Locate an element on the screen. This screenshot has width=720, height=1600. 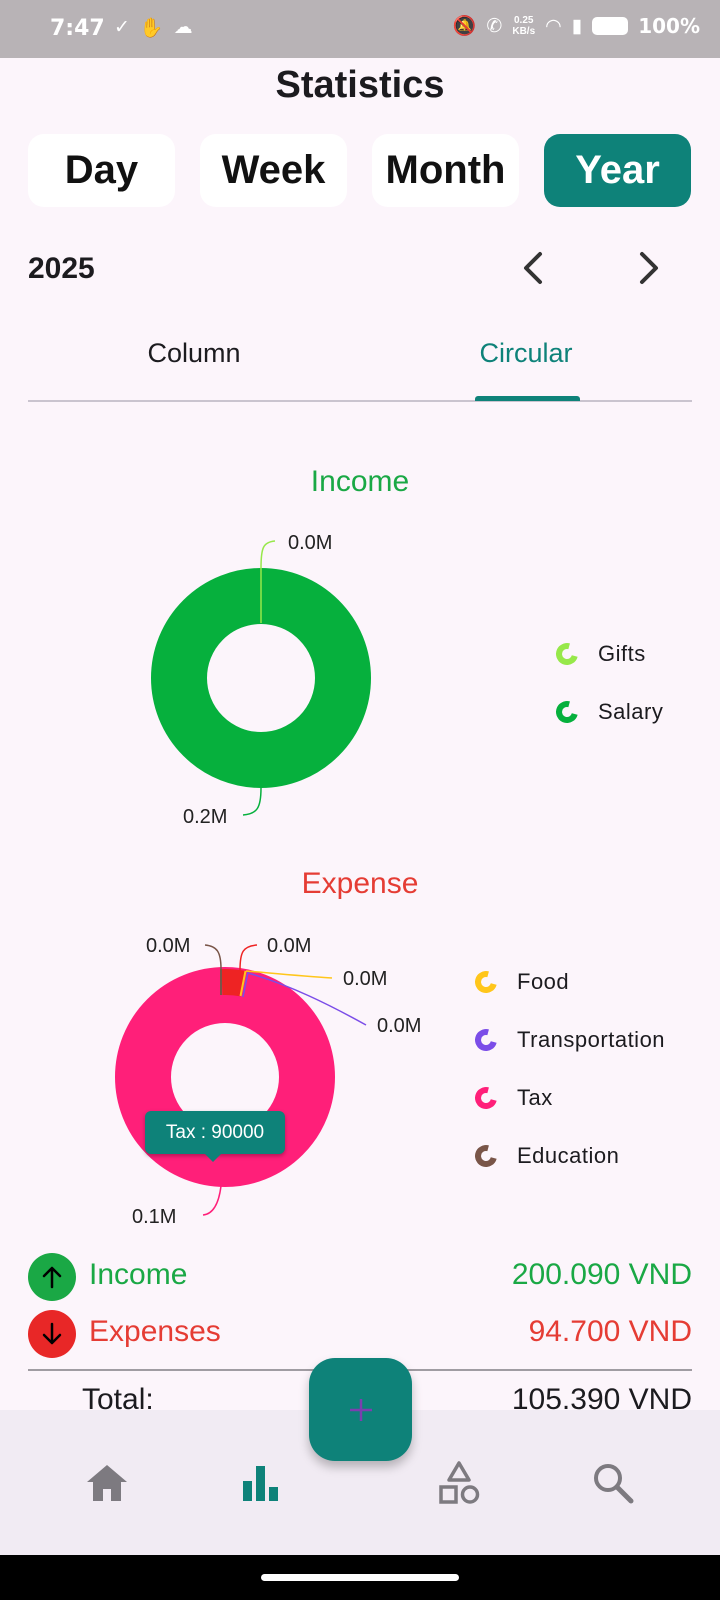
add-transaction-button is located at coordinates (360, 1409).